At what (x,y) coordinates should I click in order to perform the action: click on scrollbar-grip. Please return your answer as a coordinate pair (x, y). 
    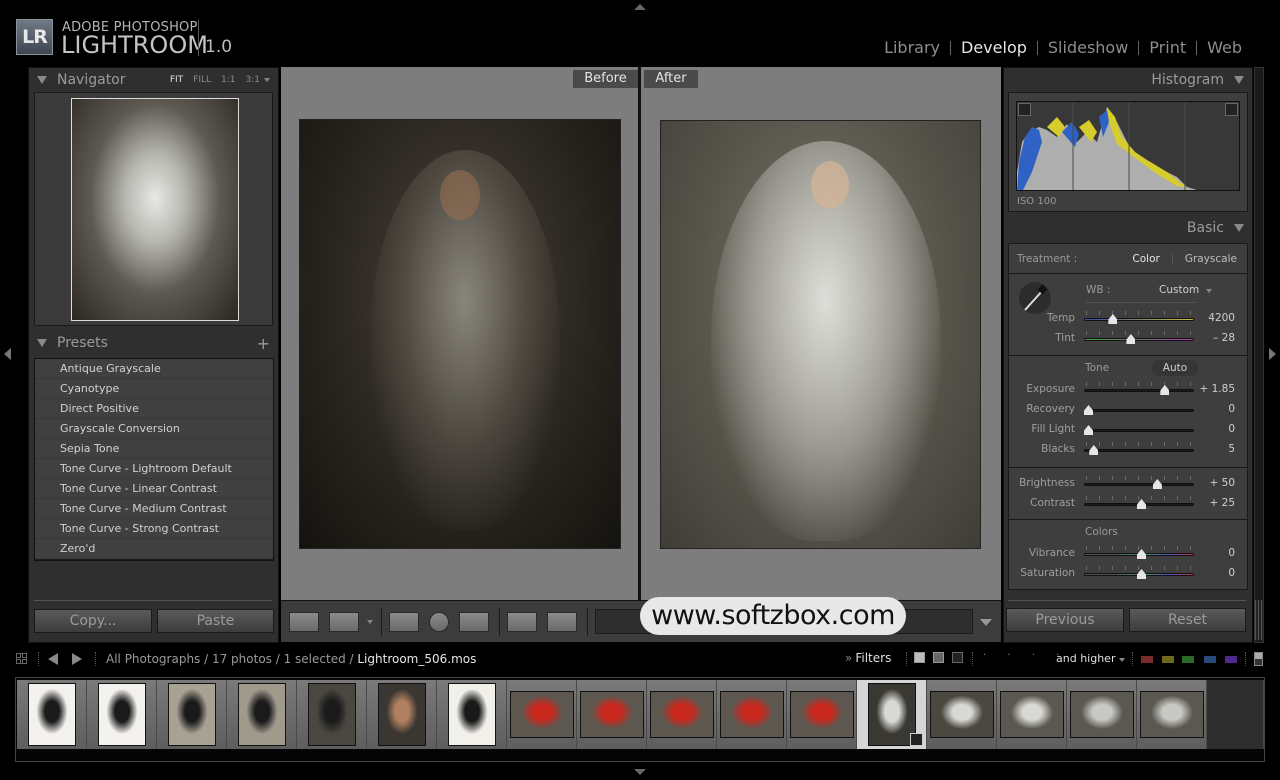
    Looking at the image, I should click on (1259, 620).